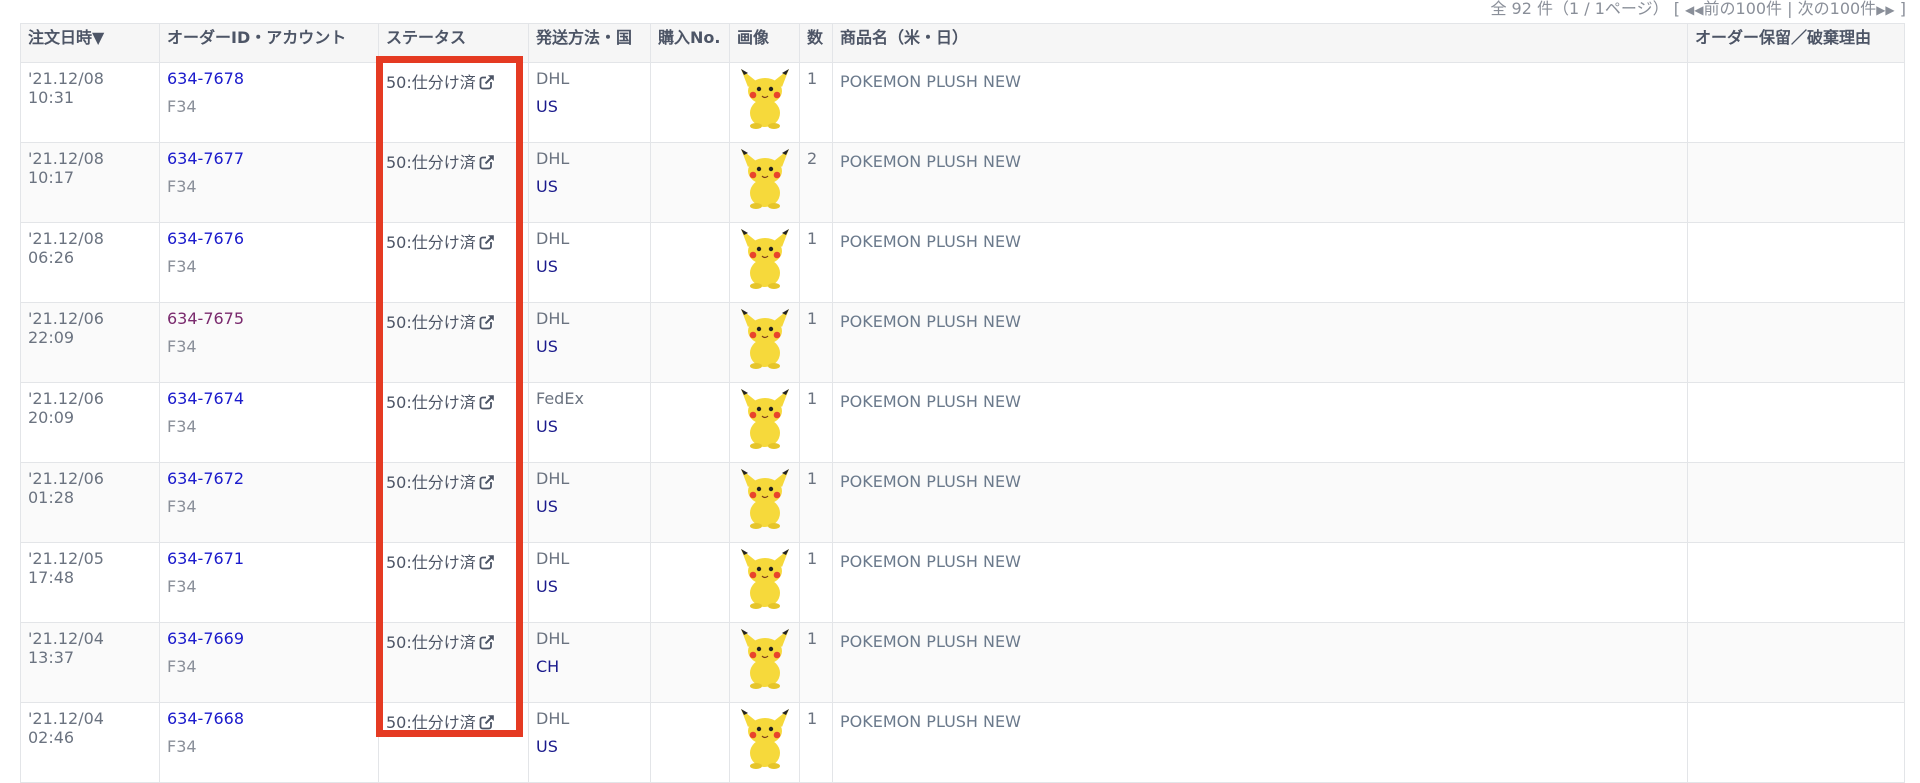 This screenshot has height=783, width=1920. Describe the element at coordinates (66, 648) in the screenshot. I see `order-date: '21.12/04 13:37` at that location.